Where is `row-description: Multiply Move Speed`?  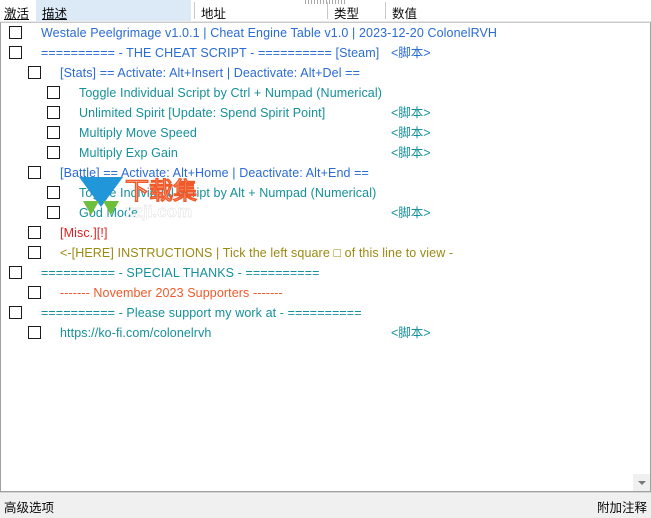
row-description: Multiply Move Speed is located at coordinates (138, 133).